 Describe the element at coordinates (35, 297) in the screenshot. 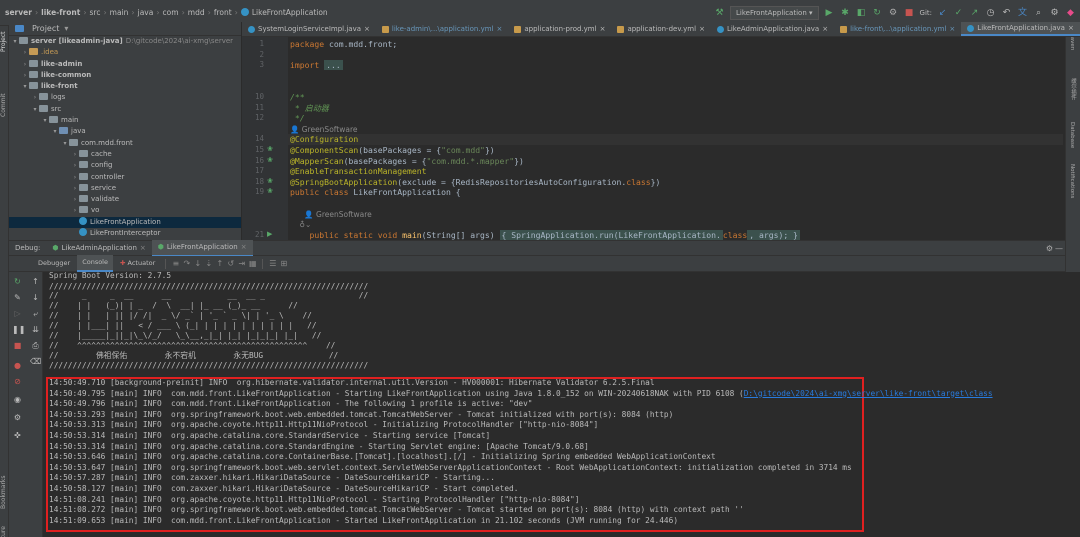

I see `down-icon: ↓` at that location.